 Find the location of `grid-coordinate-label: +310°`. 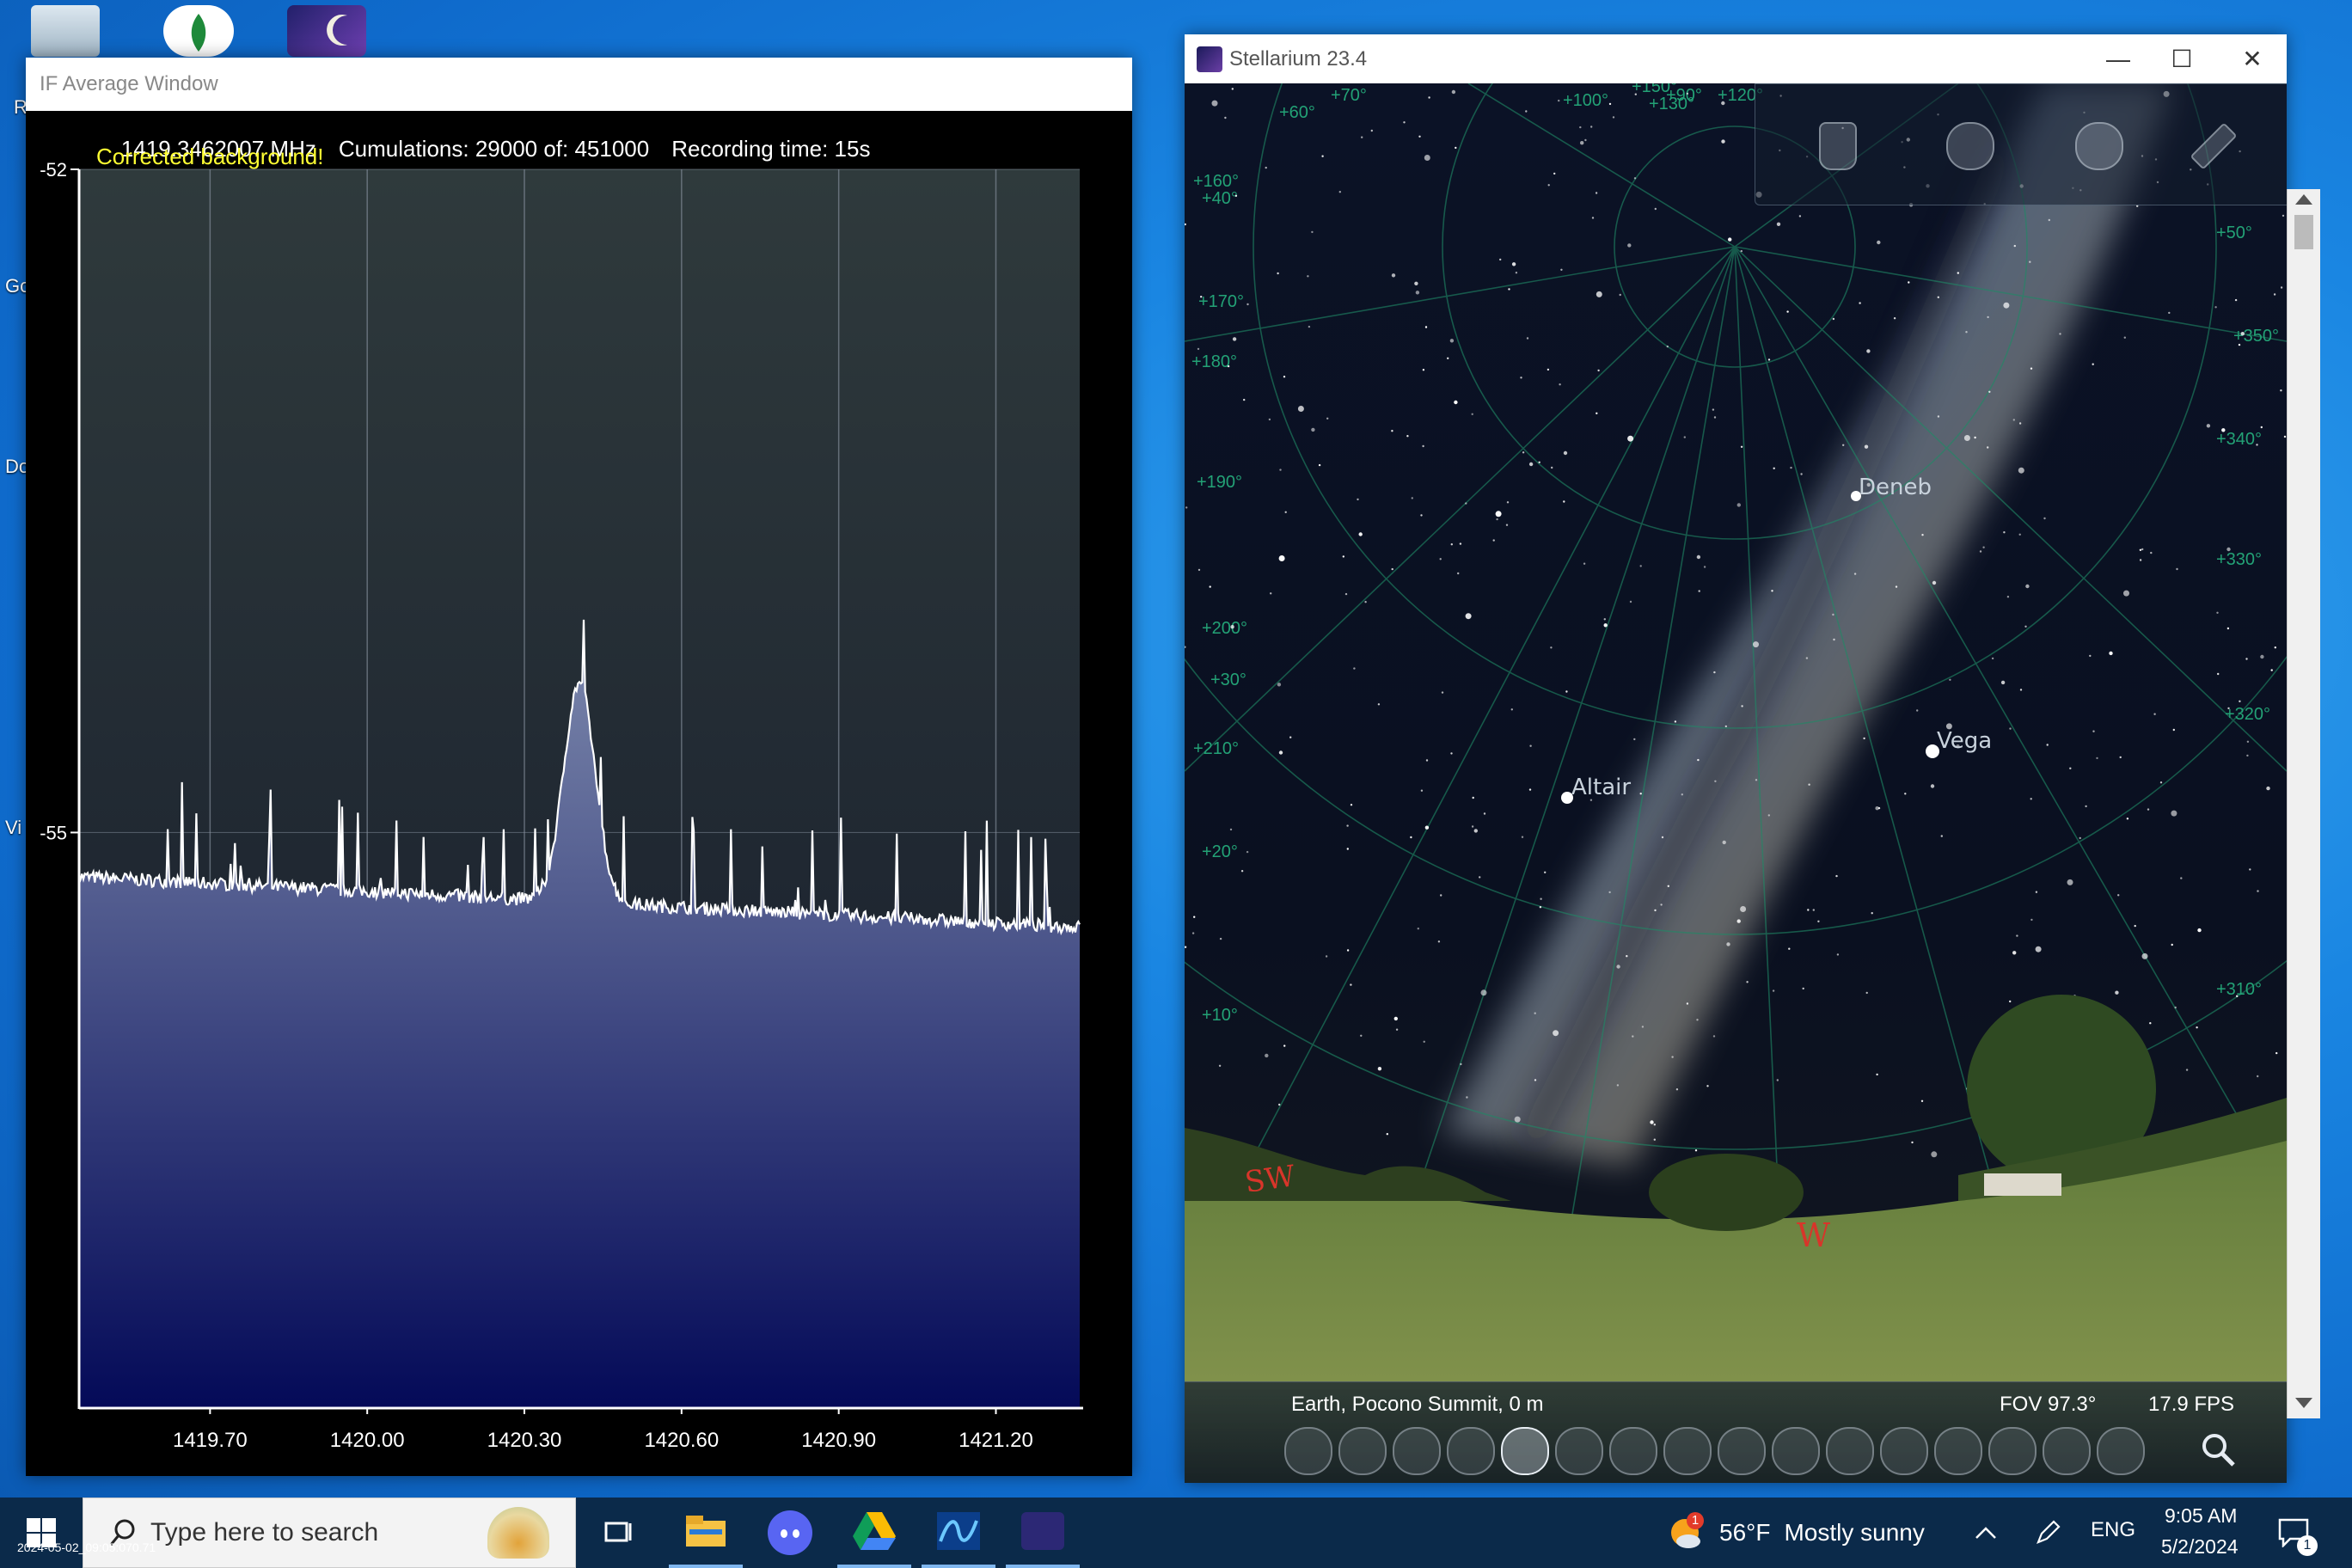

grid-coordinate-label: +310° is located at coordinates (2239, 989).